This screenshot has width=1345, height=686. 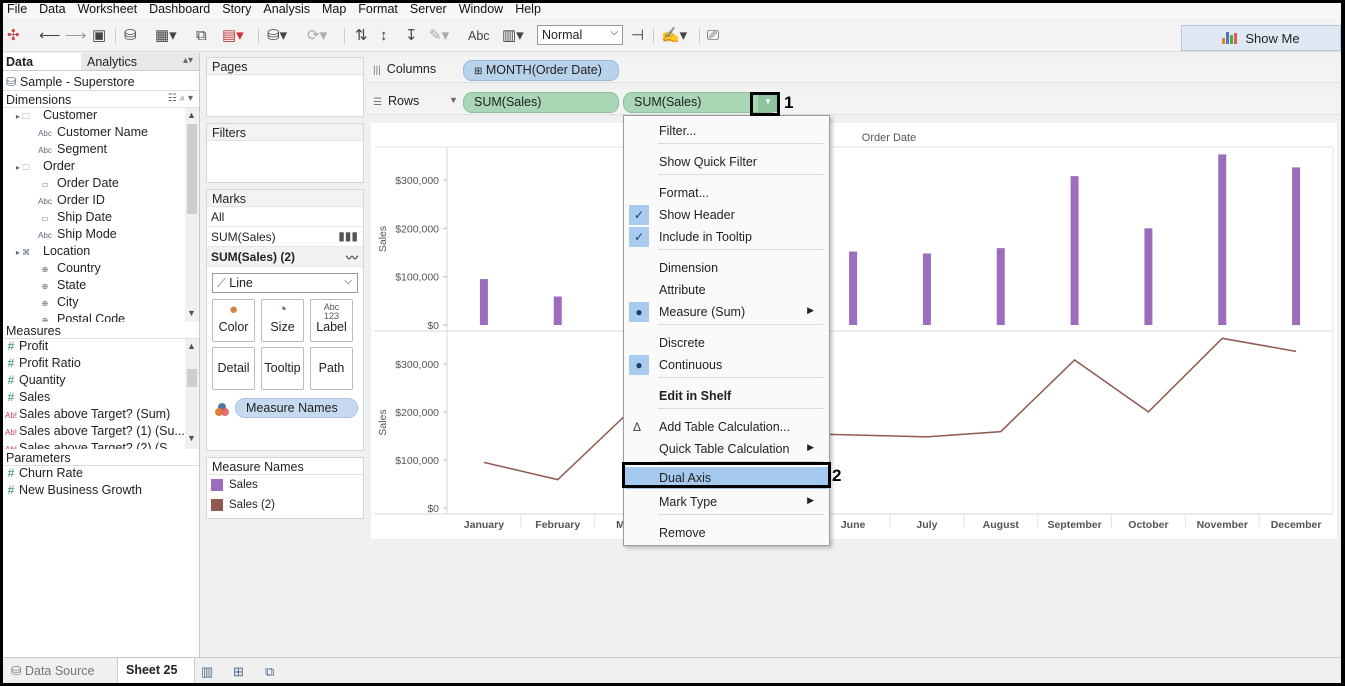 What do you see at coordinates (726, 343) in the screenshot?
I see `menu-item-discrete: Discrete` at bounding box center [726, 343].